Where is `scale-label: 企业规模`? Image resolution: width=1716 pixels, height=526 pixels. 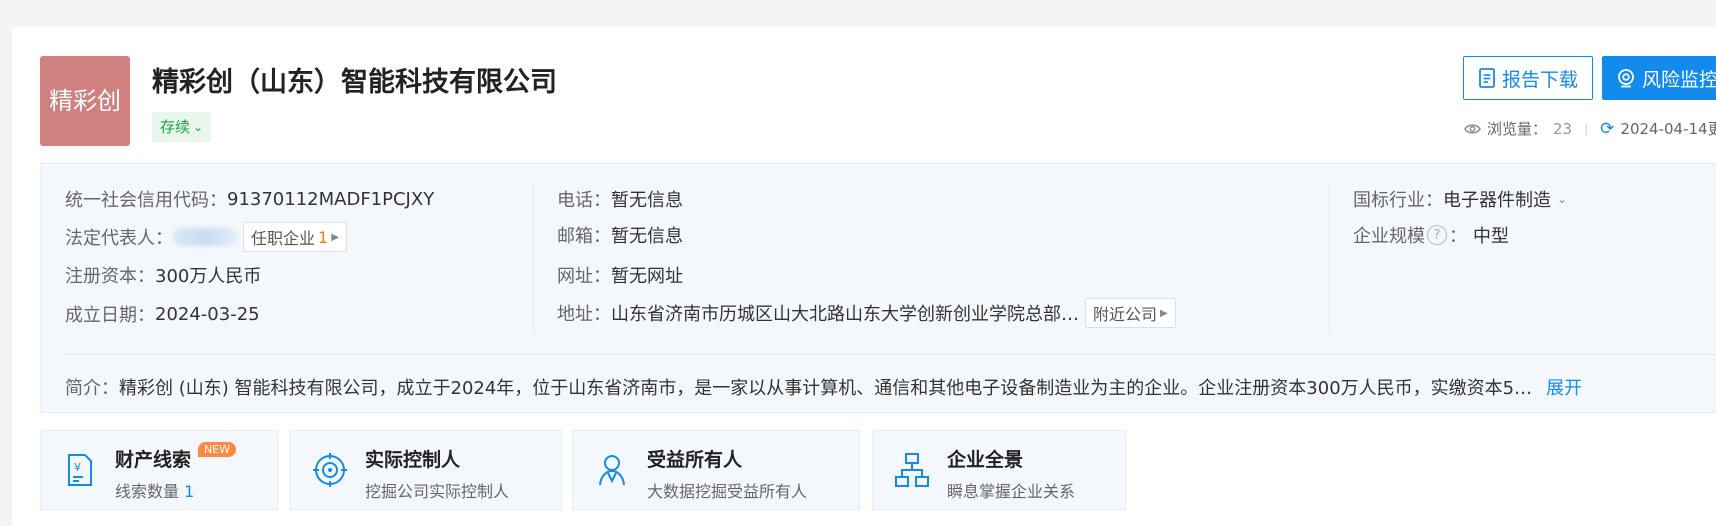 scale-label: 企业规模 is located at coordinates (1389, 236).